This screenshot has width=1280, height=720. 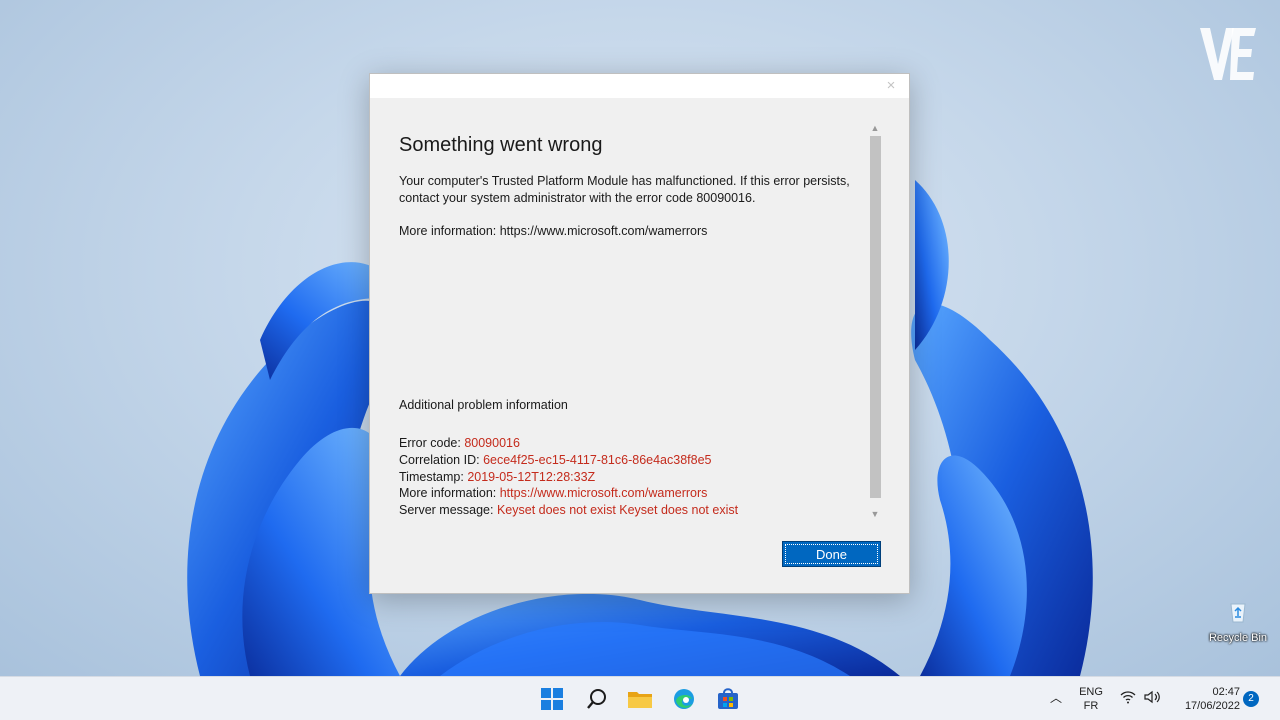 I want to click on detail-value-link: https://www.microsoft.com/wamerrors, so click(x=604, y=493).